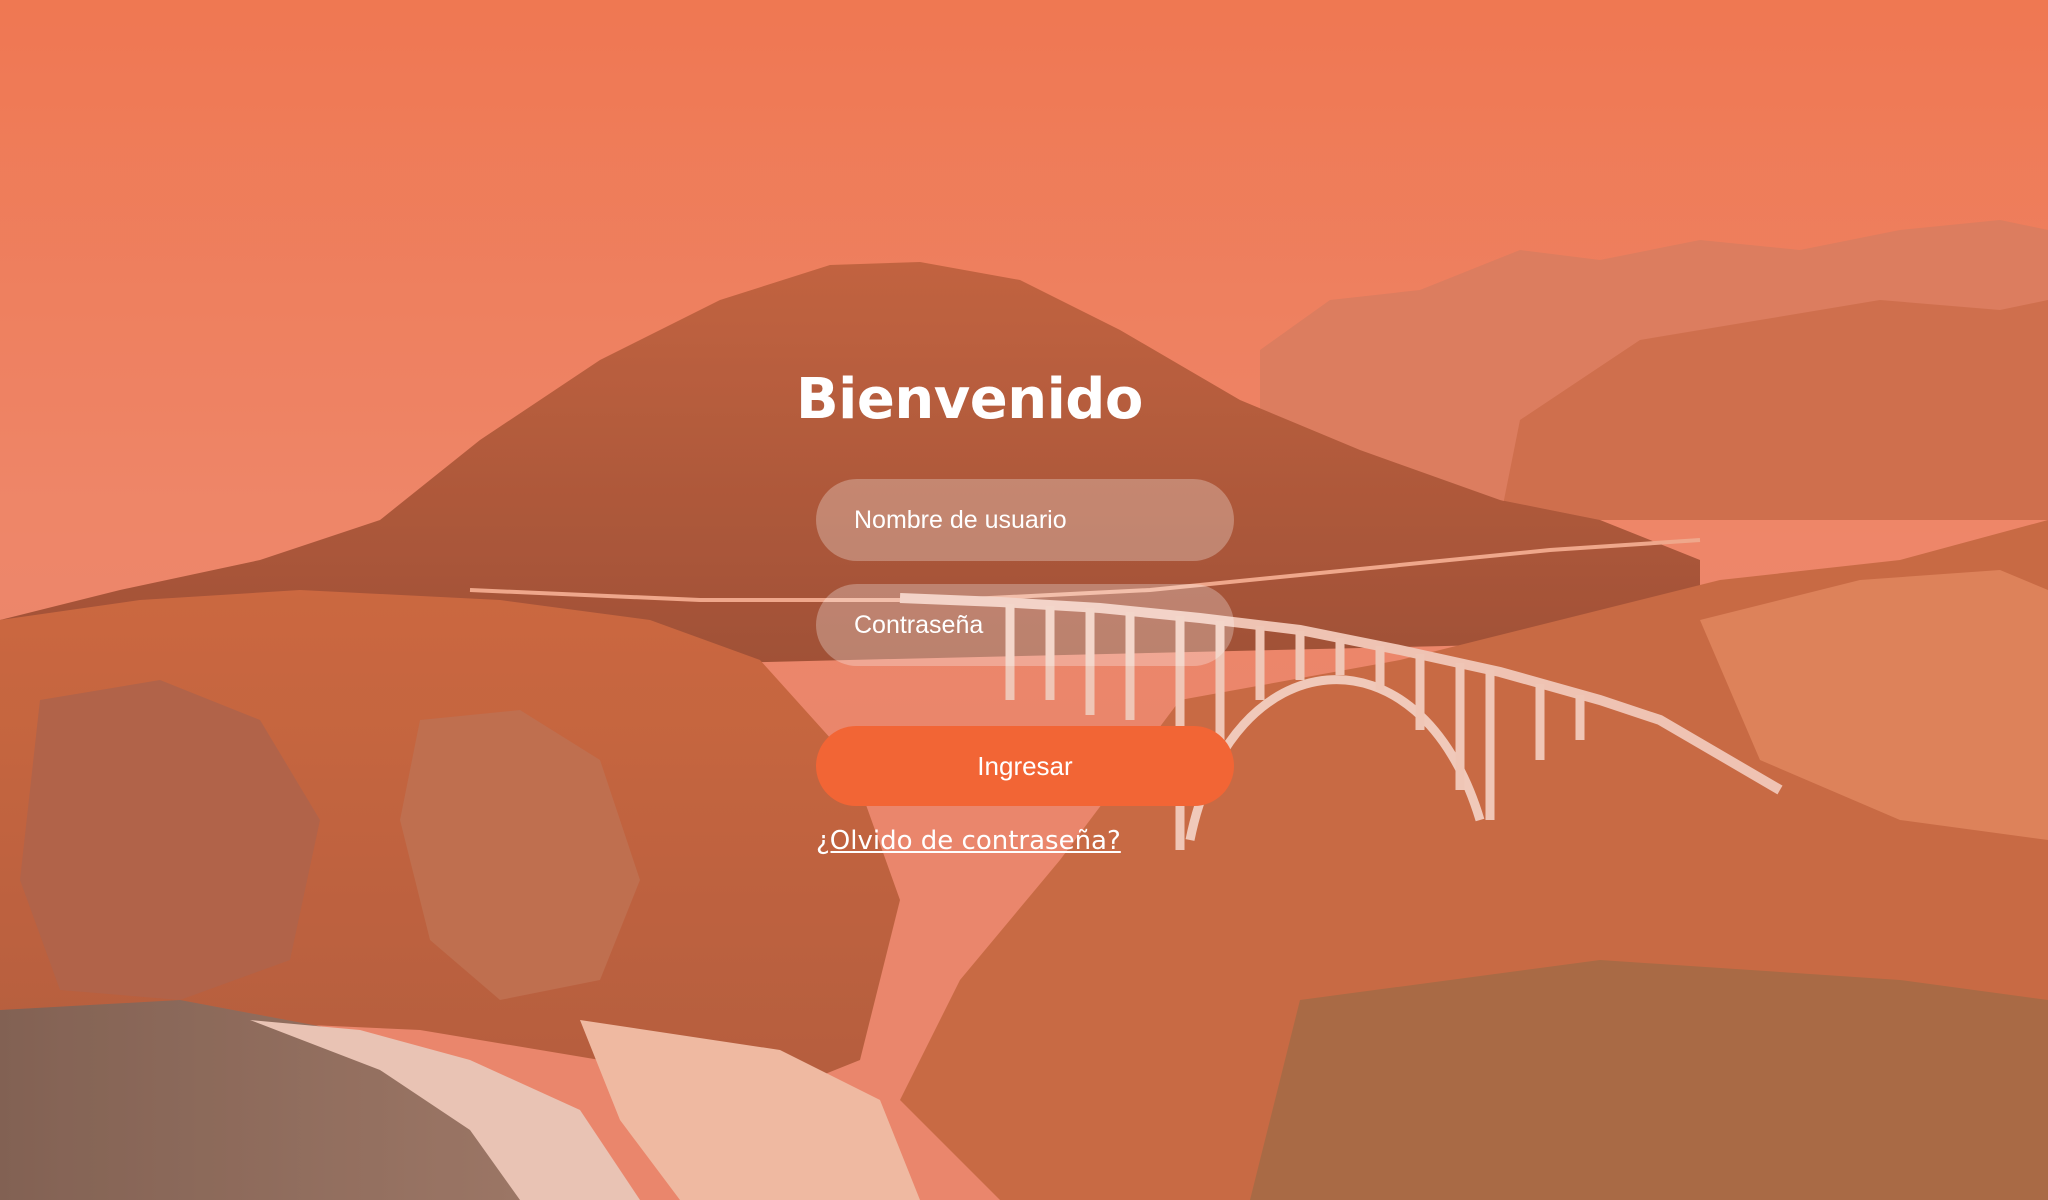 Image resolution: width=2048 pixels, height=1200 pixels. Describe the element at coordinates (1025, 520) in the screenshot. I see `username-input` at that location.